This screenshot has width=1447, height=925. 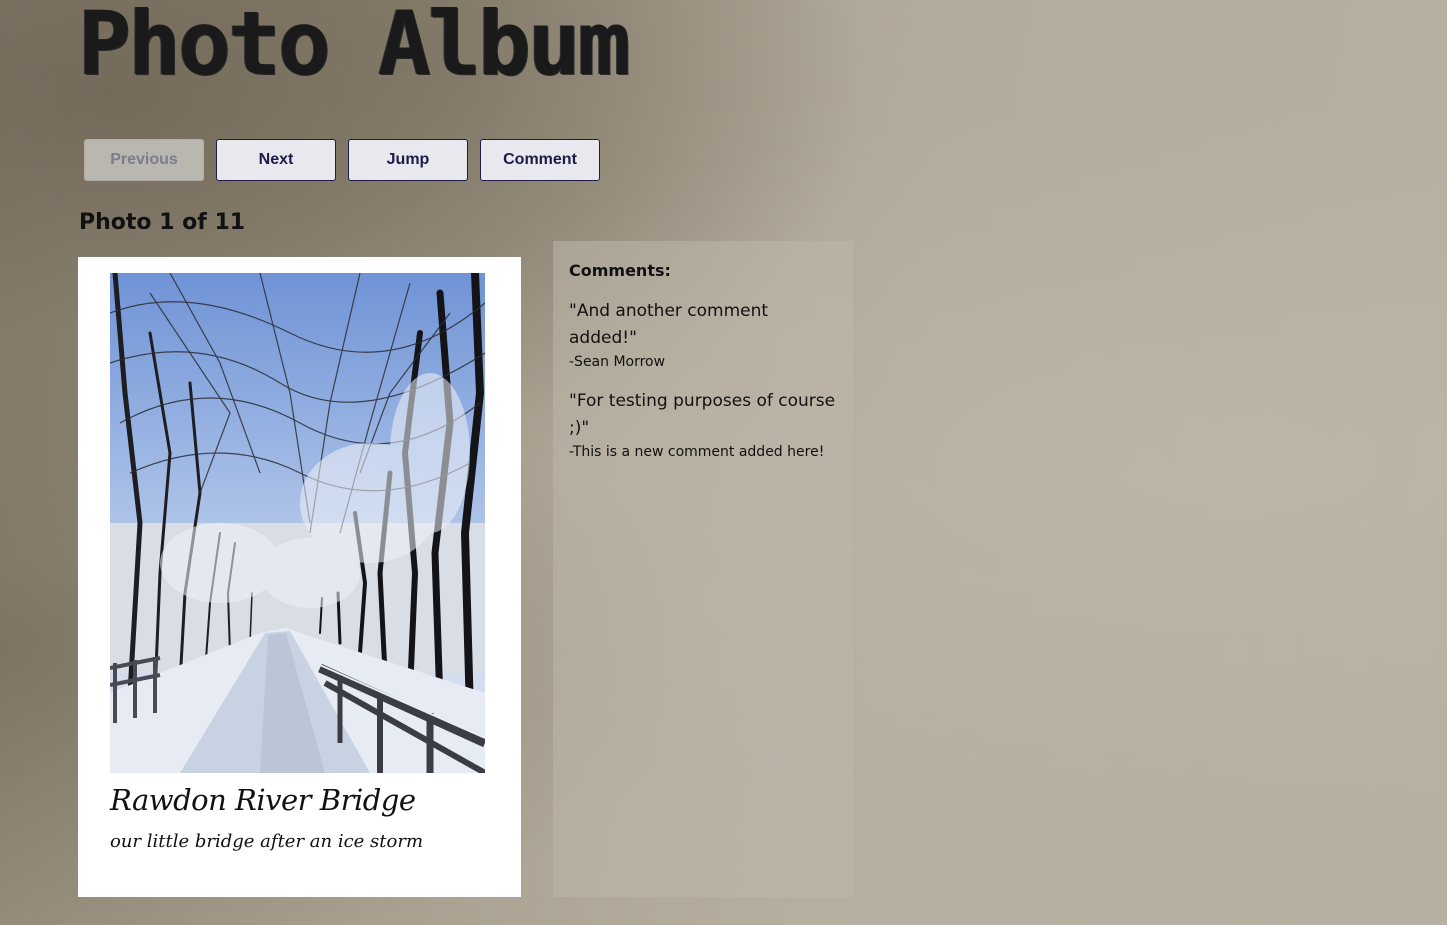 I want to click on photo-image, so click(x=297, y=523).